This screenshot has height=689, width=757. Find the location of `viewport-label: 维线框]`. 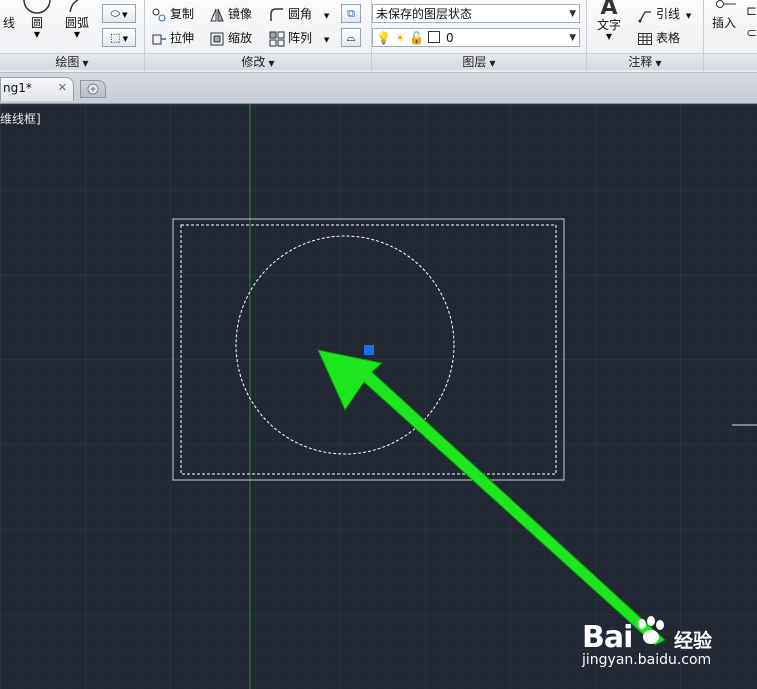

viewport-label: 维线框] is located at coordinates (20, 118).